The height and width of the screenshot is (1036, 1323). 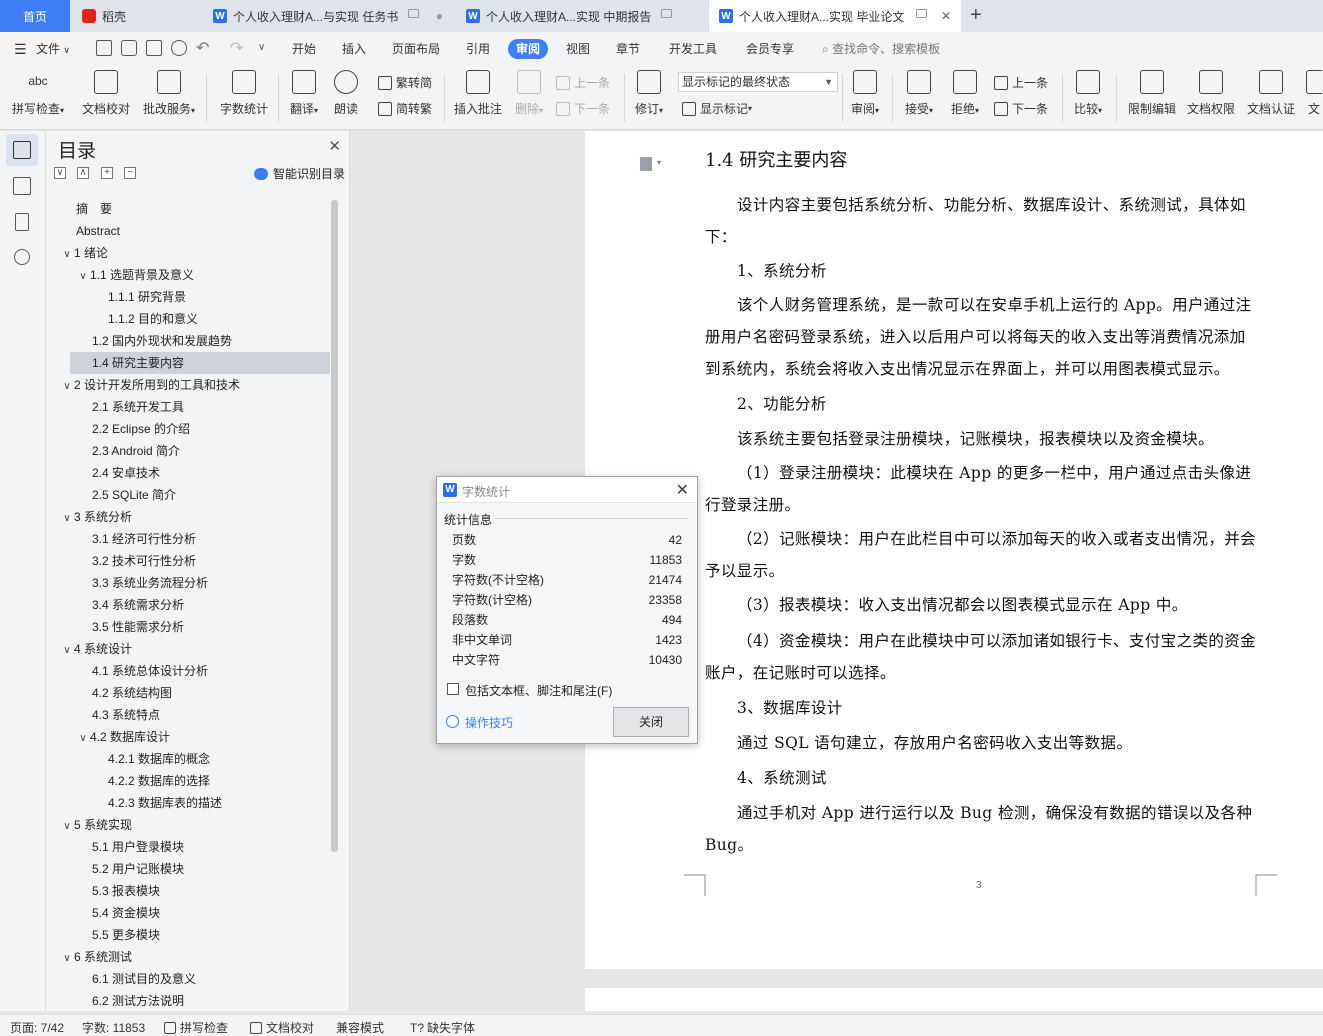 What do you see at coordinates (188, 297) in the screenshot?
I see `toc-item: 1.1.1 研究背景` at bounding box center [188, 297].